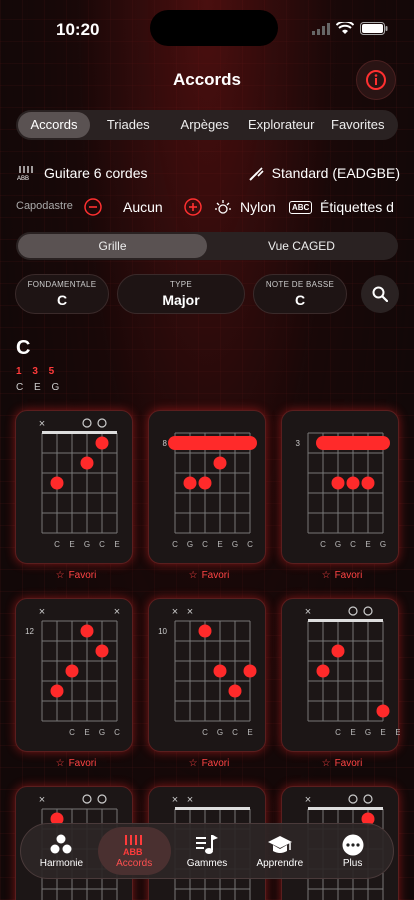 The width and height of the screenshot is (414, 900). What do you see at coordinates (352, 851) in the screenshot?
I see `nav-plus: Plus` at bounding box center [352, 851].